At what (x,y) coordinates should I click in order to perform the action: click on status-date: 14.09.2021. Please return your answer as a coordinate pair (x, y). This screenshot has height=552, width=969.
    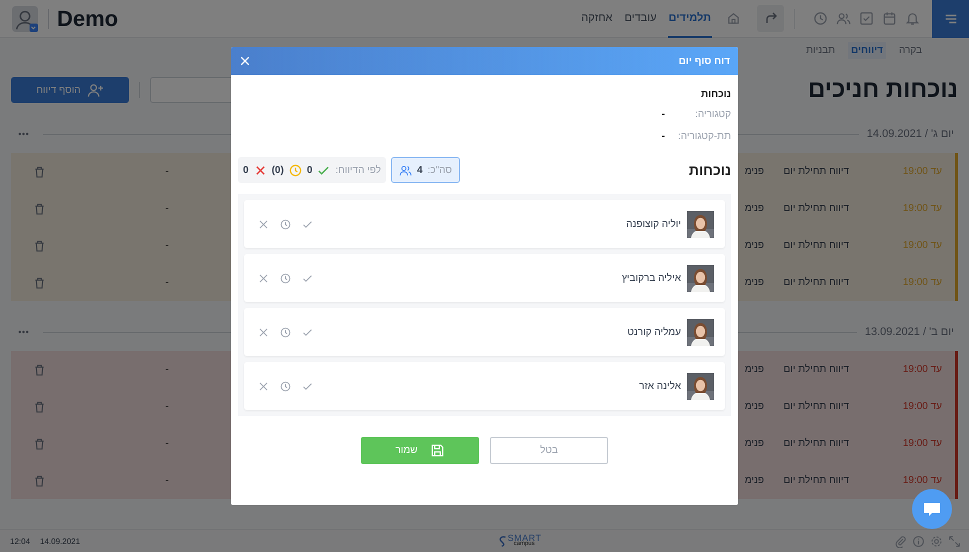
    Looking at the image, I should click on (60, 541).